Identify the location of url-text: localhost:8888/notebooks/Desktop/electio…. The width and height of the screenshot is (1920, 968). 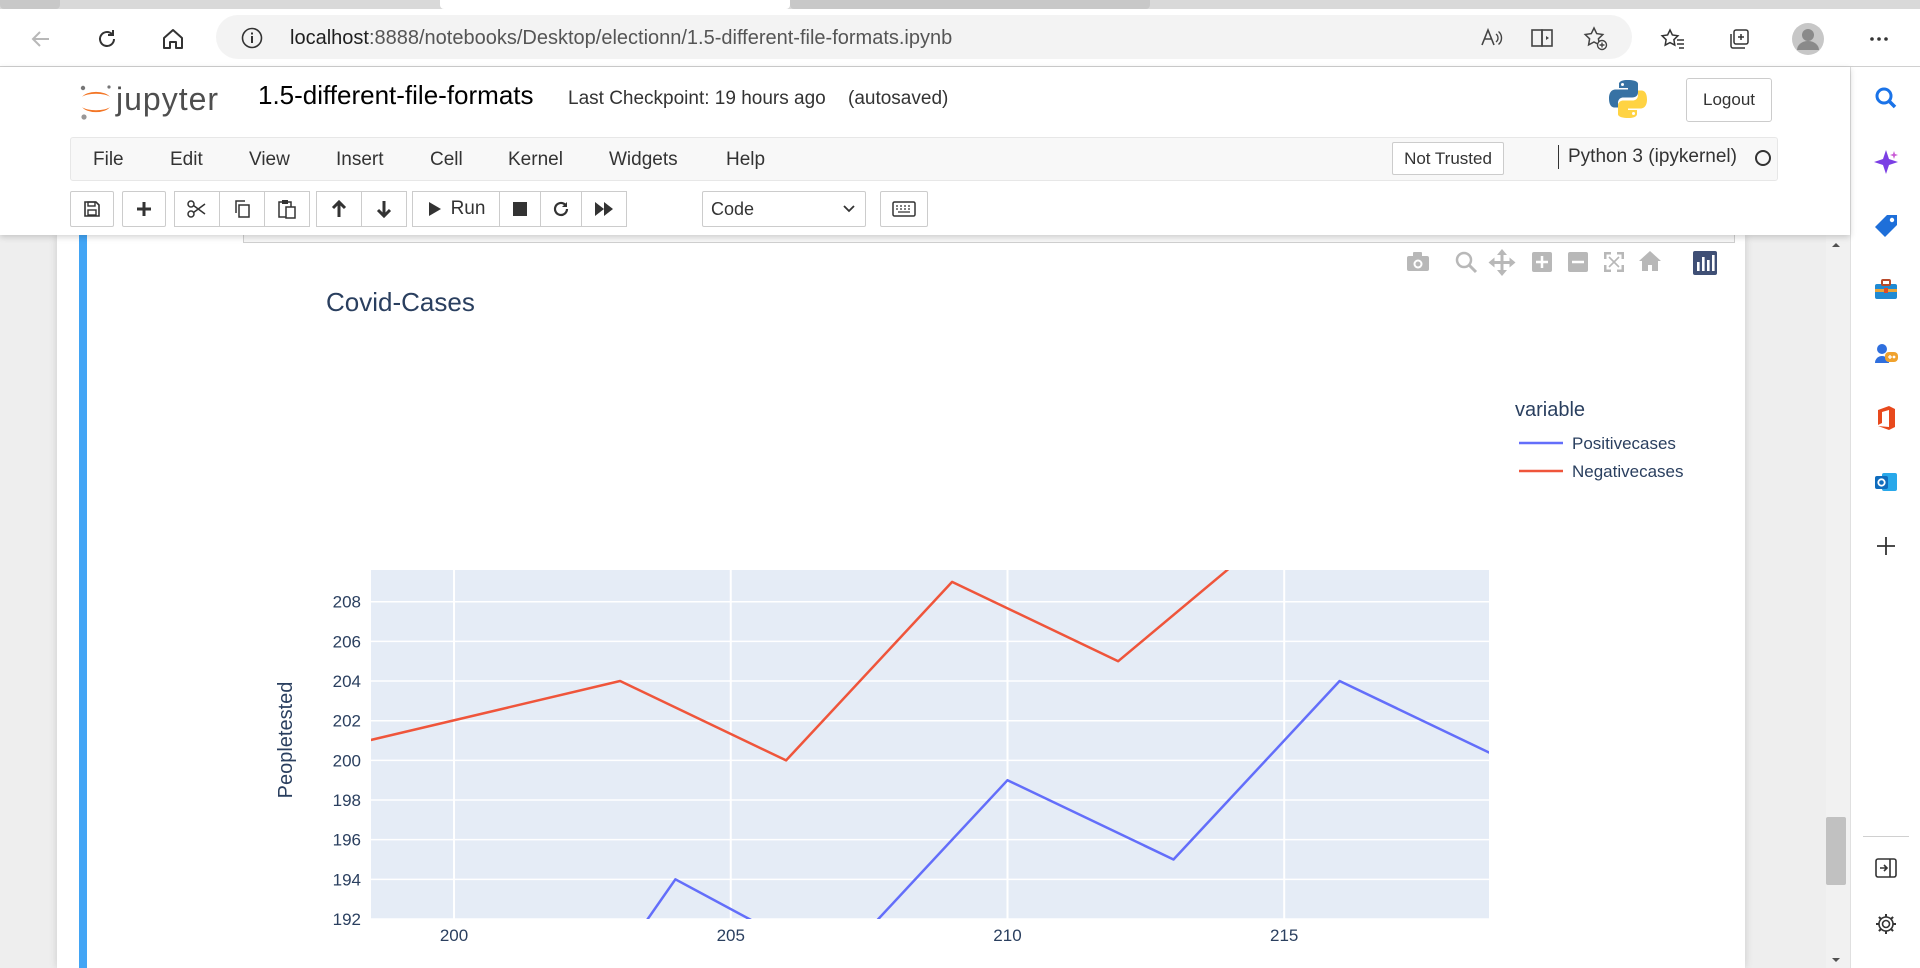
(621, 38).